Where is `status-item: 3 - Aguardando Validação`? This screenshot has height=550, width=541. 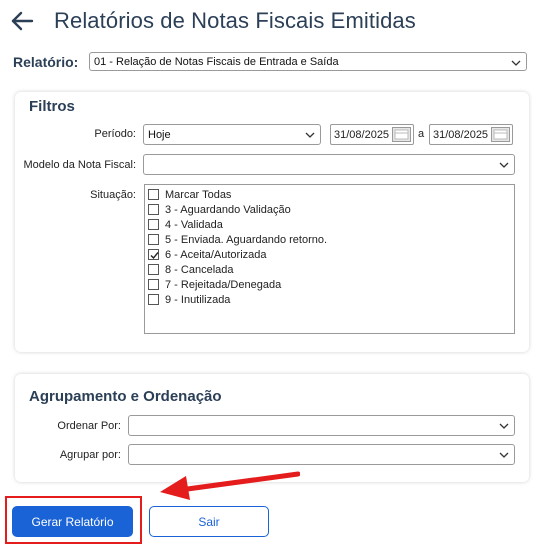
status-item: 3 - Aguardando Validação is located at coordinates (331, 209).